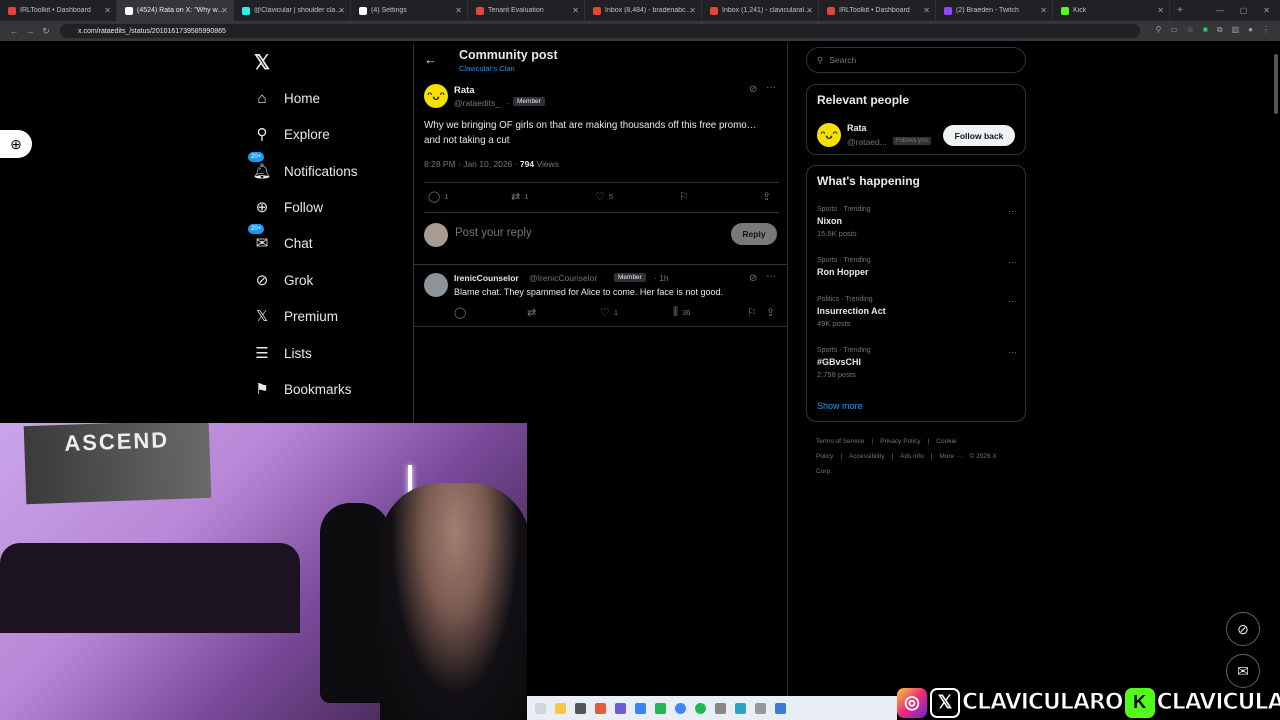 Image resolution: width=1280 pixels, height=720 pixels. I want to click on browser-tab: Kick ✕, so click(1111, 10).